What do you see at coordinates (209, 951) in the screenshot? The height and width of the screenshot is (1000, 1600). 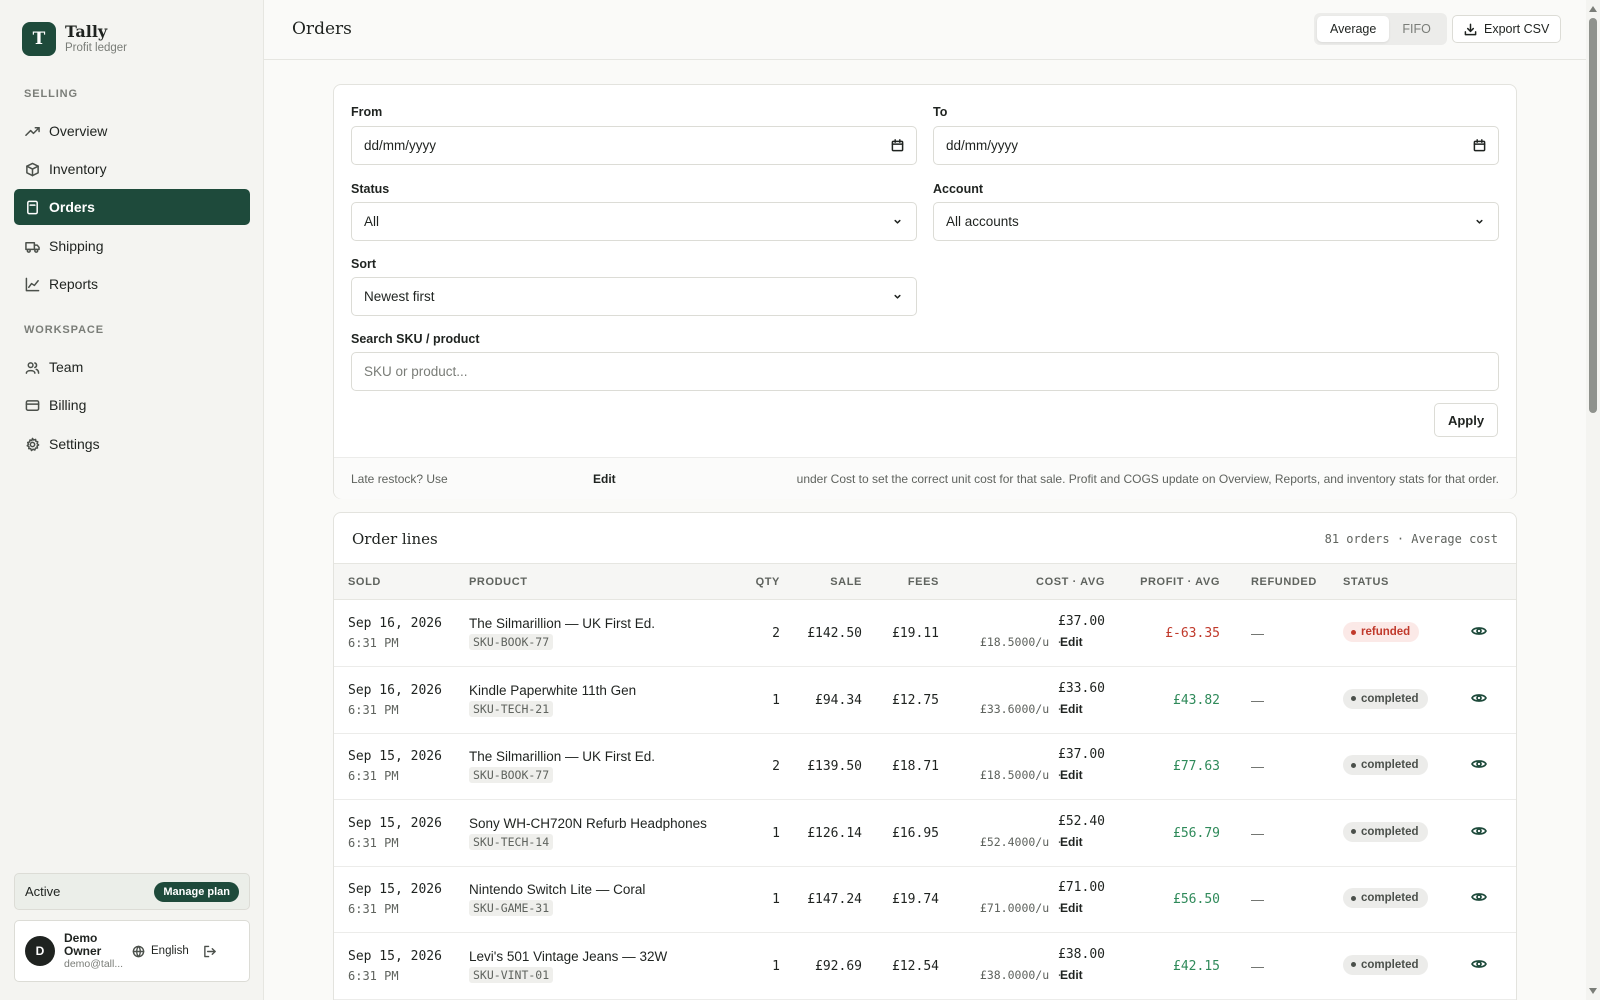 I see `logout-icon` at bounding box center [209, 951].